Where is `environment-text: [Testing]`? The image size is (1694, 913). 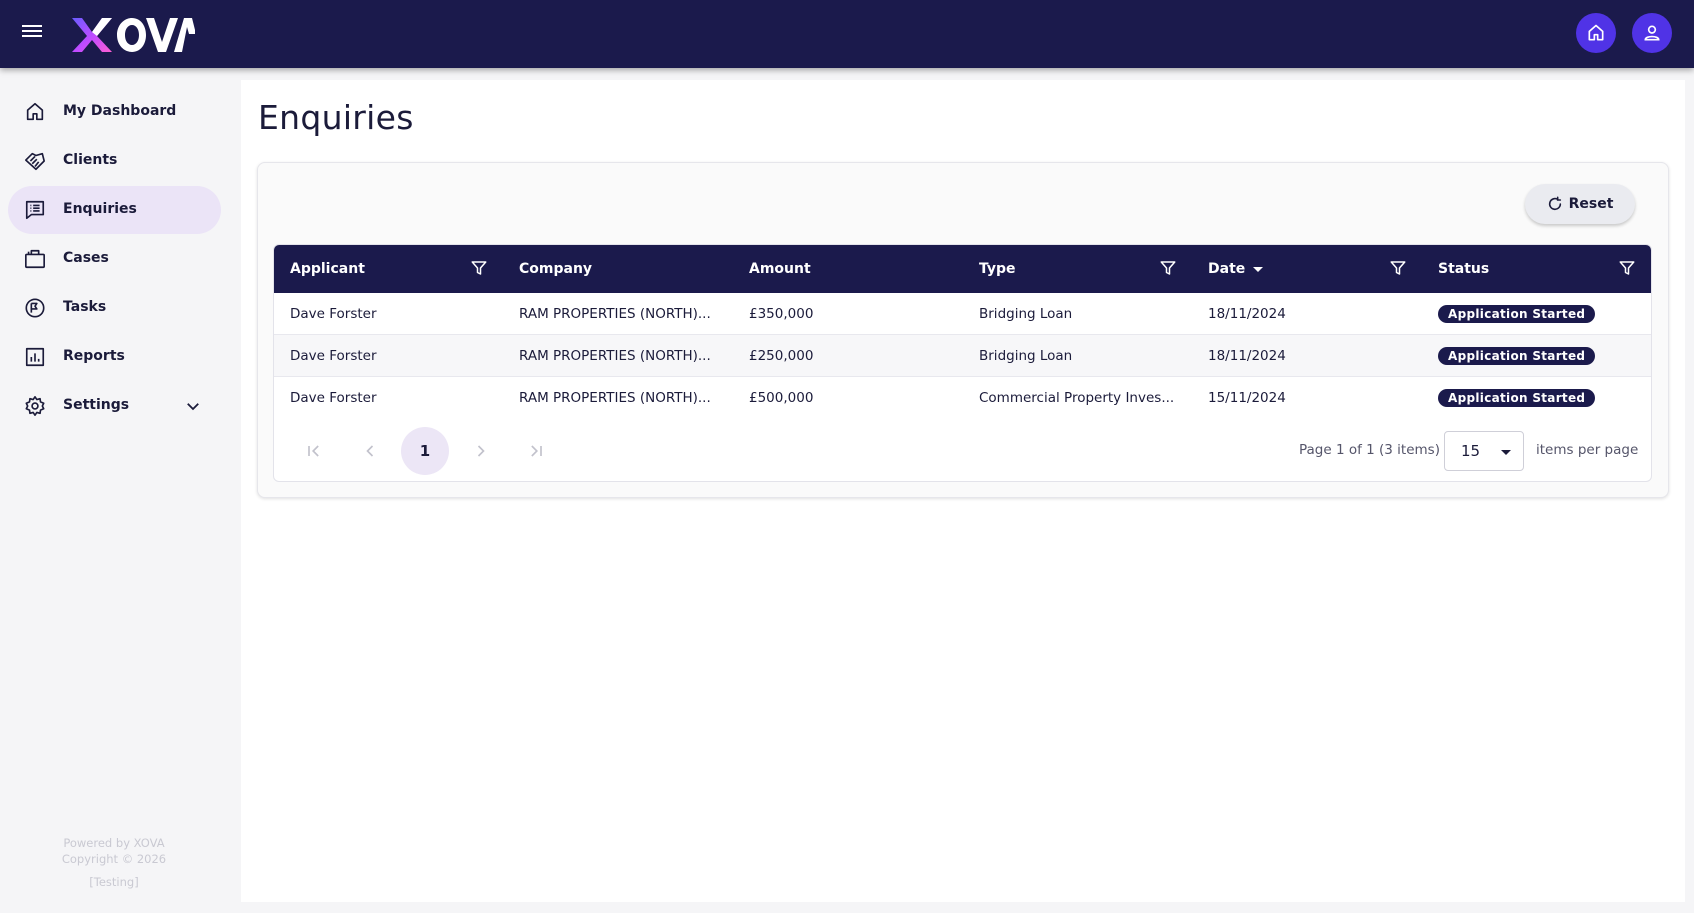
environment-text: [Testing] is located at coordinates (114, 882).